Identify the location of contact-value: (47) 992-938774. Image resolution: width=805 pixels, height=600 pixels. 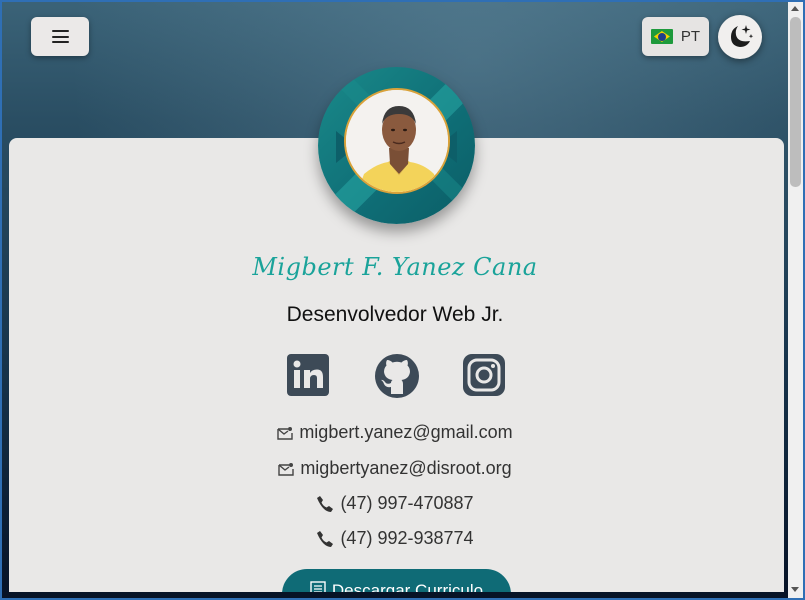
(407, 538).